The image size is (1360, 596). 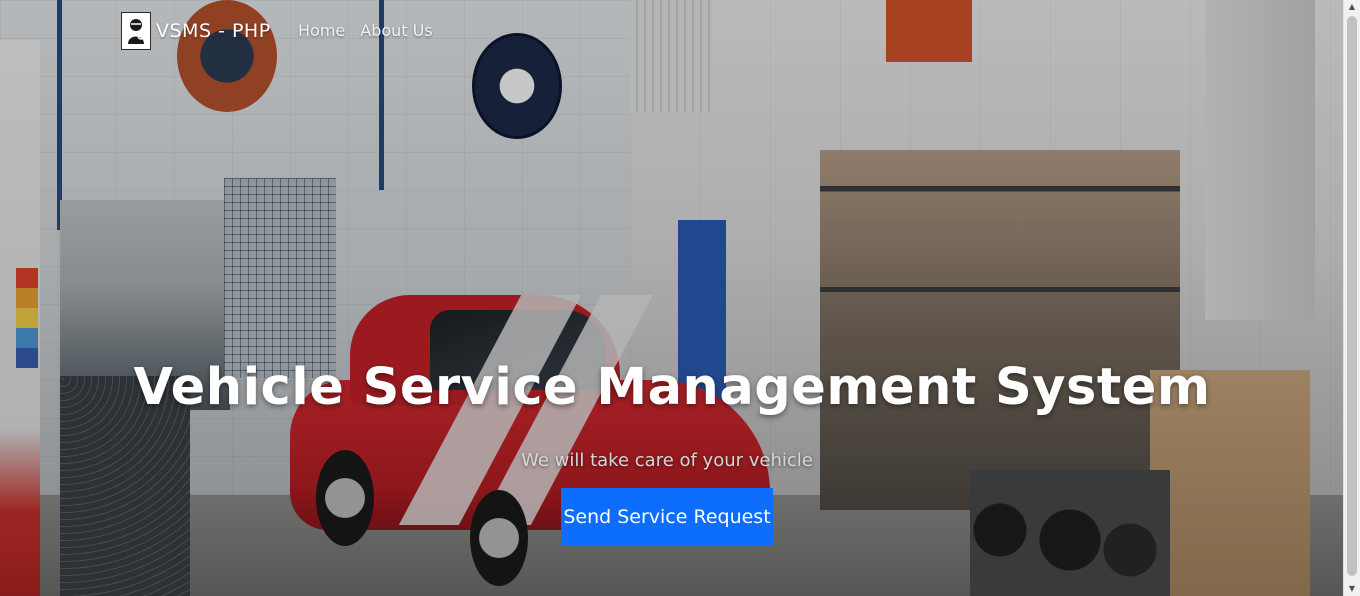 I want to click on brand-link: VSMS - PHP, so click(x=196, y=31).